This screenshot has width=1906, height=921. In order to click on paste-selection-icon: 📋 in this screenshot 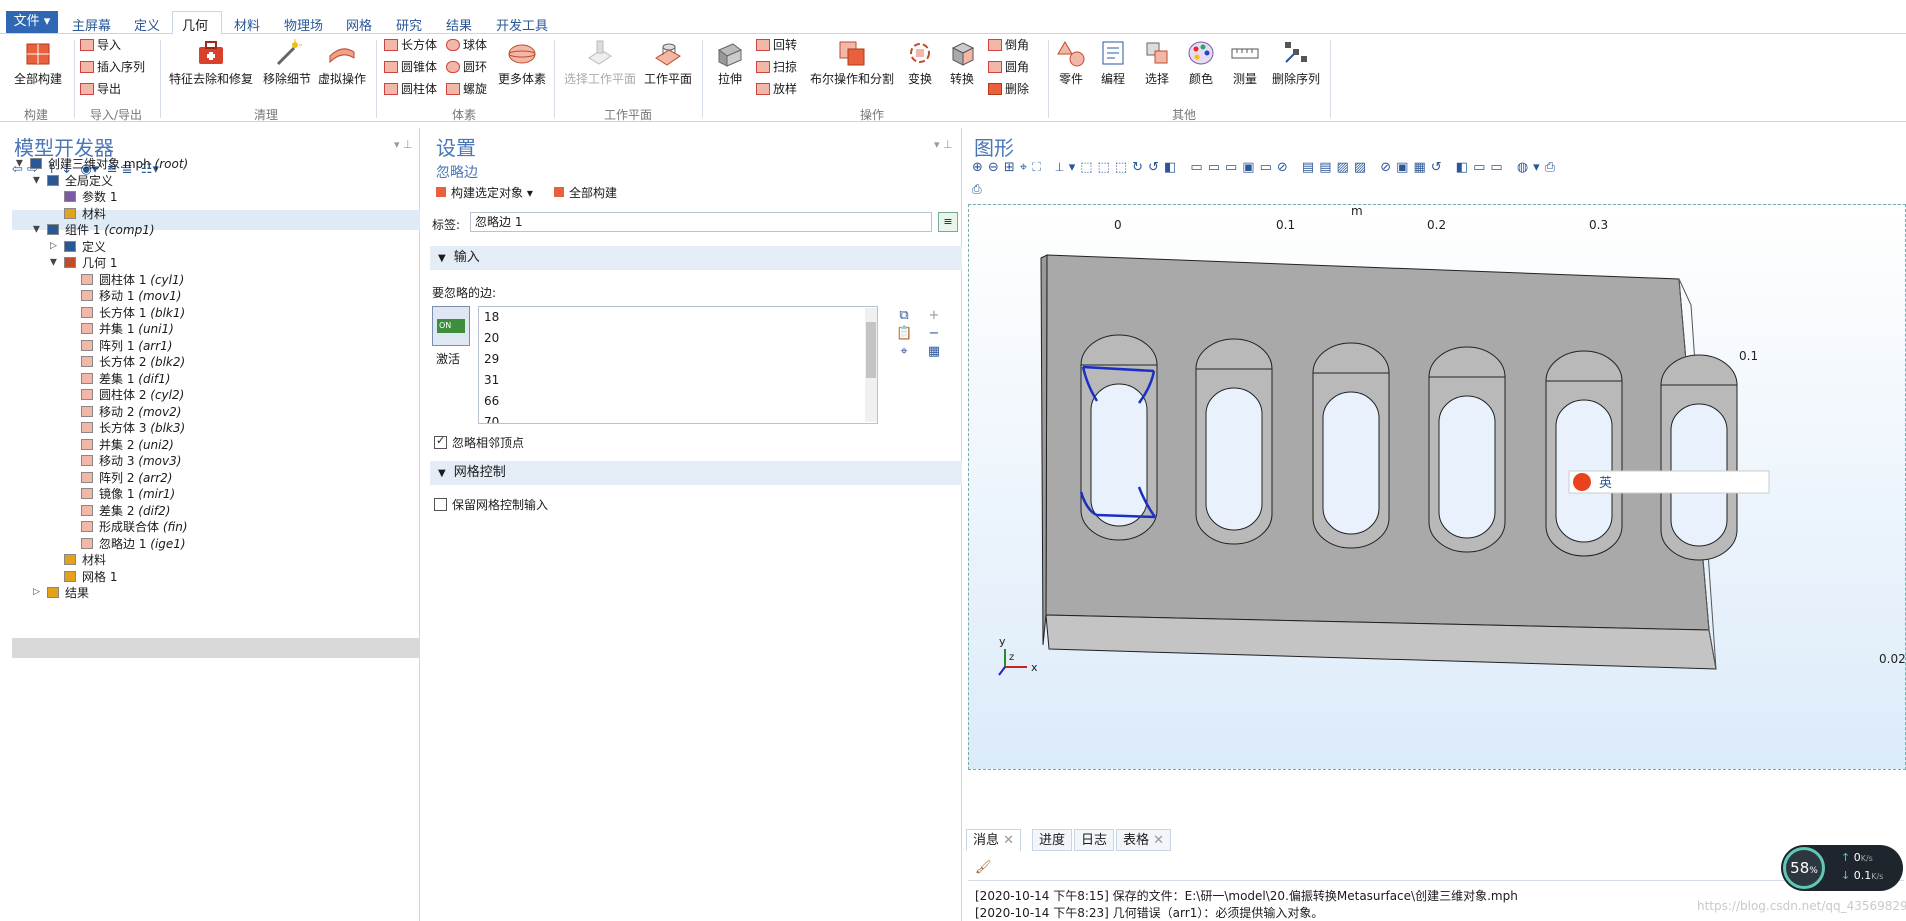, I will do `click(904, 334)`.